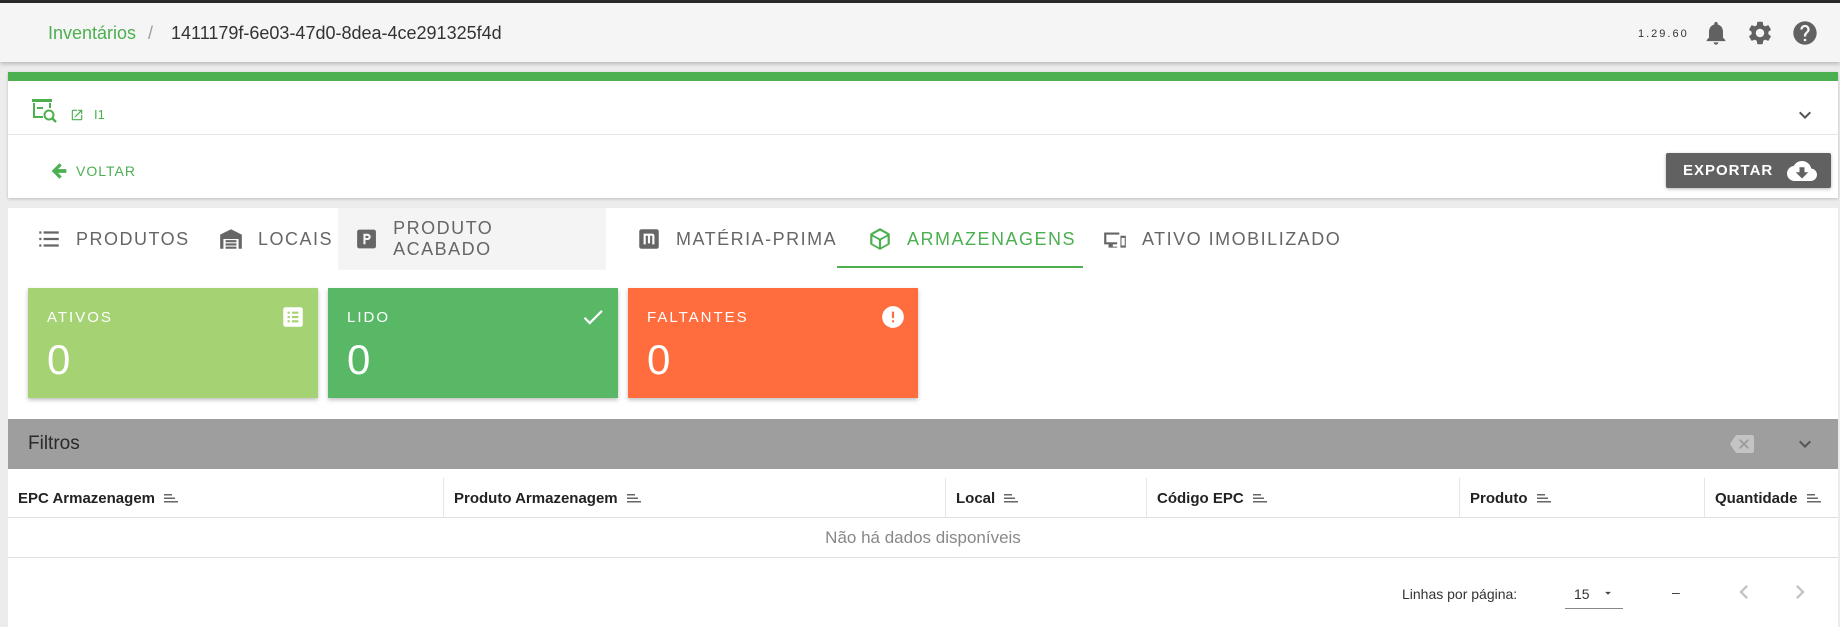 The image size is (1840, 627). I want to click on rows-per-page-label: Linhas por página:, so click(1460, 594).